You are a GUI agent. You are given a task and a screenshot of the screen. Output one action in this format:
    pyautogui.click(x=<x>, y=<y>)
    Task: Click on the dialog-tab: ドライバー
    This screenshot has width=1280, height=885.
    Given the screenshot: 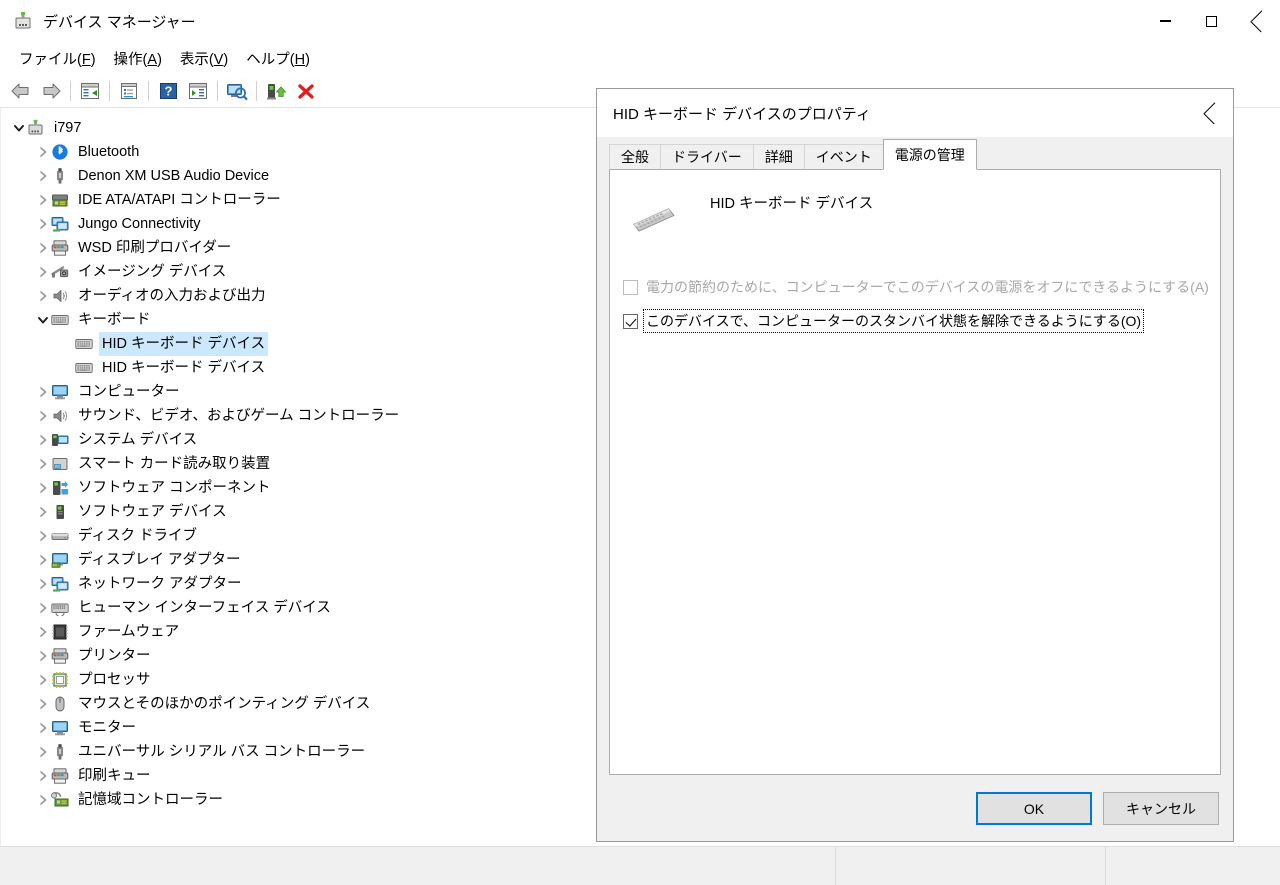 What is the action you would take?
    pyautogui.click(x=707, y=156)
    